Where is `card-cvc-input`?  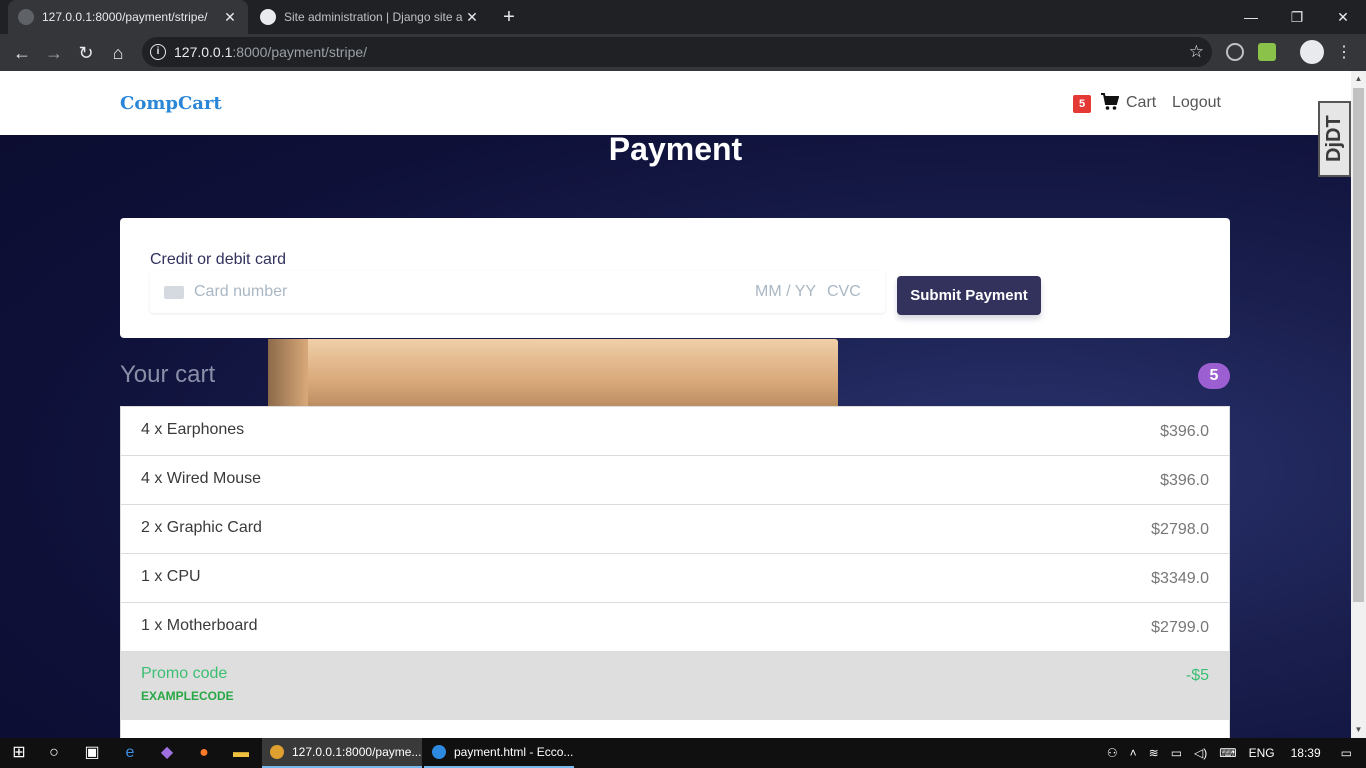 card-cvc-input is located at coordinates (852, 292).